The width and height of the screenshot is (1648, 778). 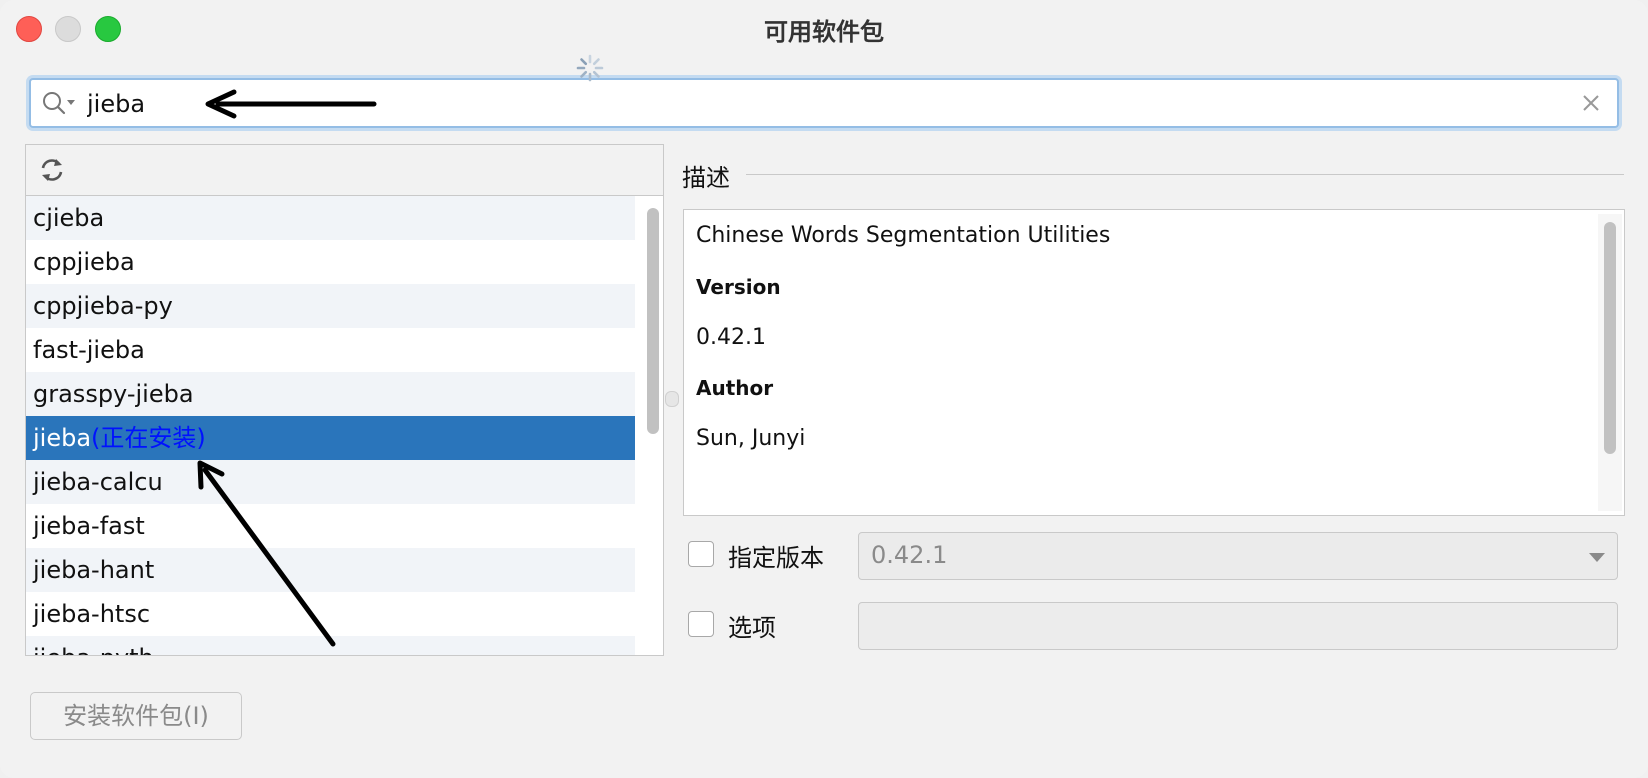 I want to click on package-list-scroll-thumb, so click(x=653, y=321).